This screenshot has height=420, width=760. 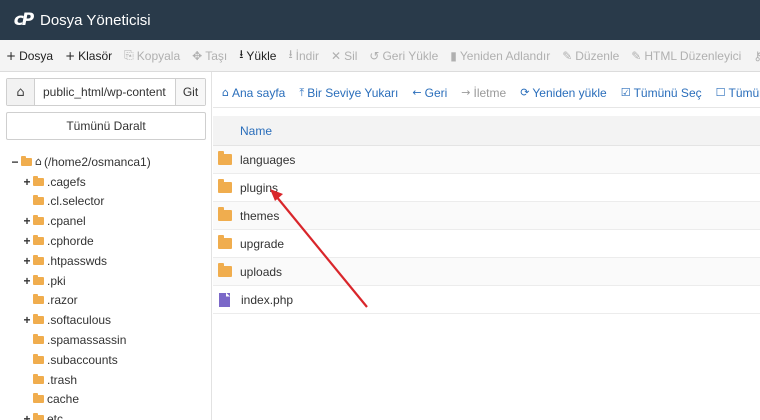 I want to click on toolbar-ta-button: ✥ Taşı, so click(x=209, y=56).